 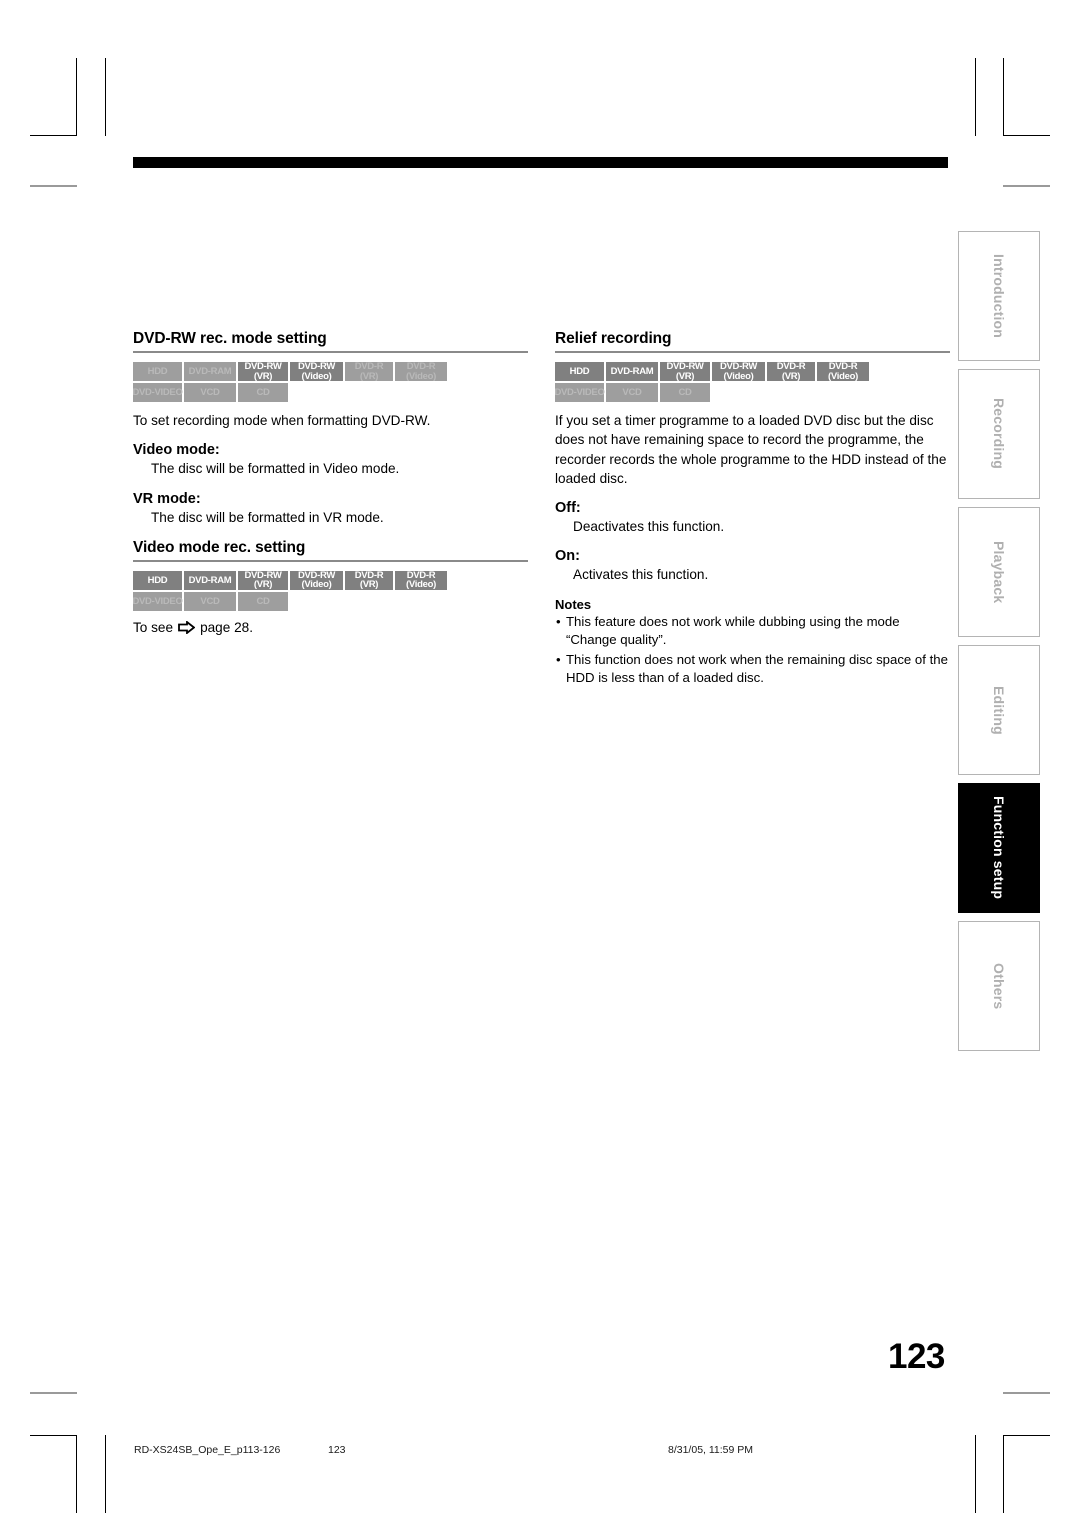 I want to click on sidebar-item-label: Function setup, so click(x=999, y=848).